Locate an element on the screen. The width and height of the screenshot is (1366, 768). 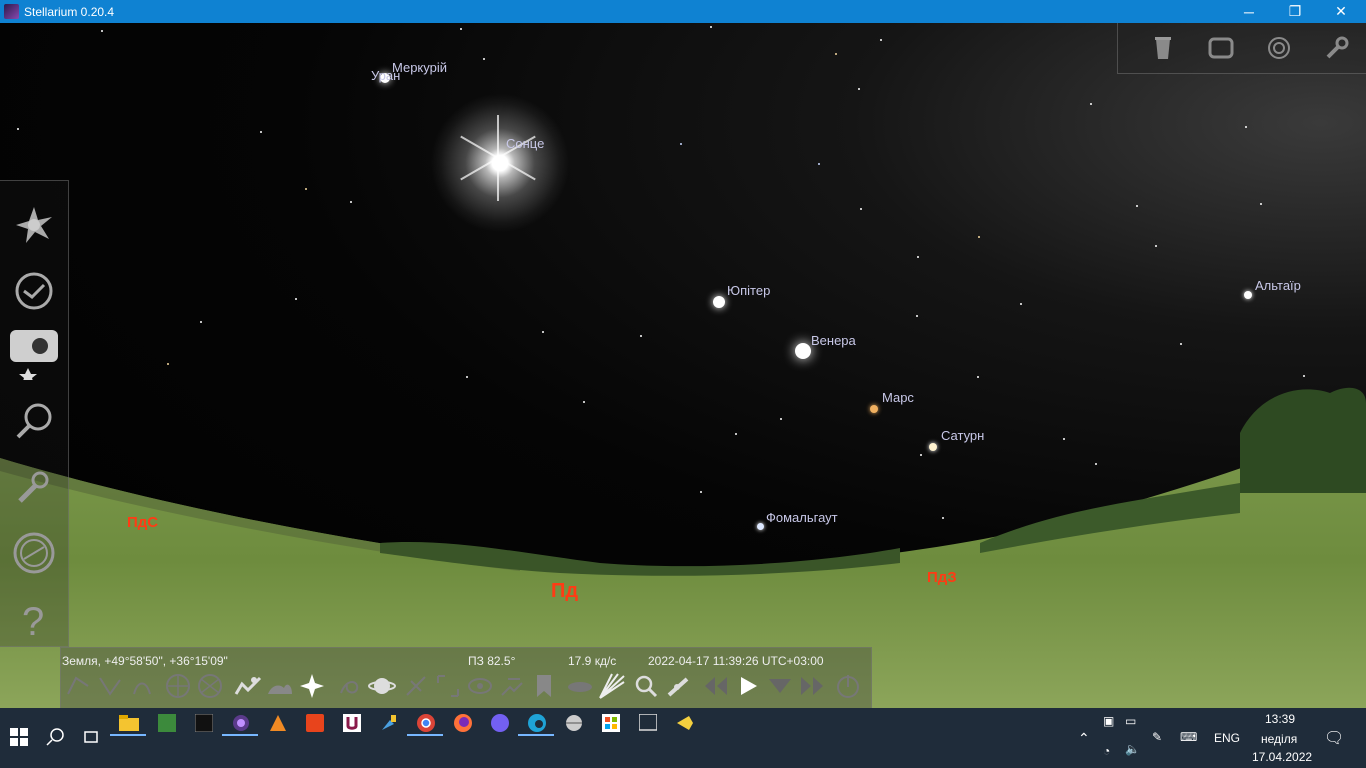
battery-tray-icon: ▭ is located at coordinates (1130, 721).